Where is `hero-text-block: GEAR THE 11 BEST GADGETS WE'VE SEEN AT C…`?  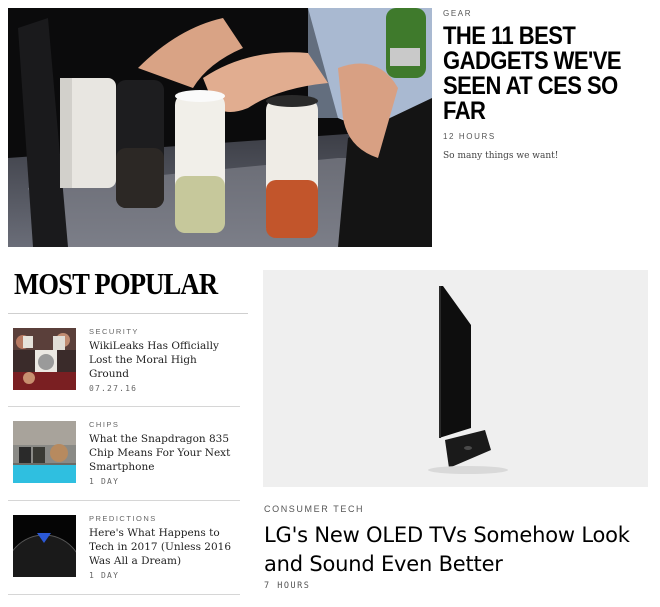
hero-text-block: GEAR THE 11 BEST GADGETS WE'VE SEEN AT C… is located at coordinates (548, 85).